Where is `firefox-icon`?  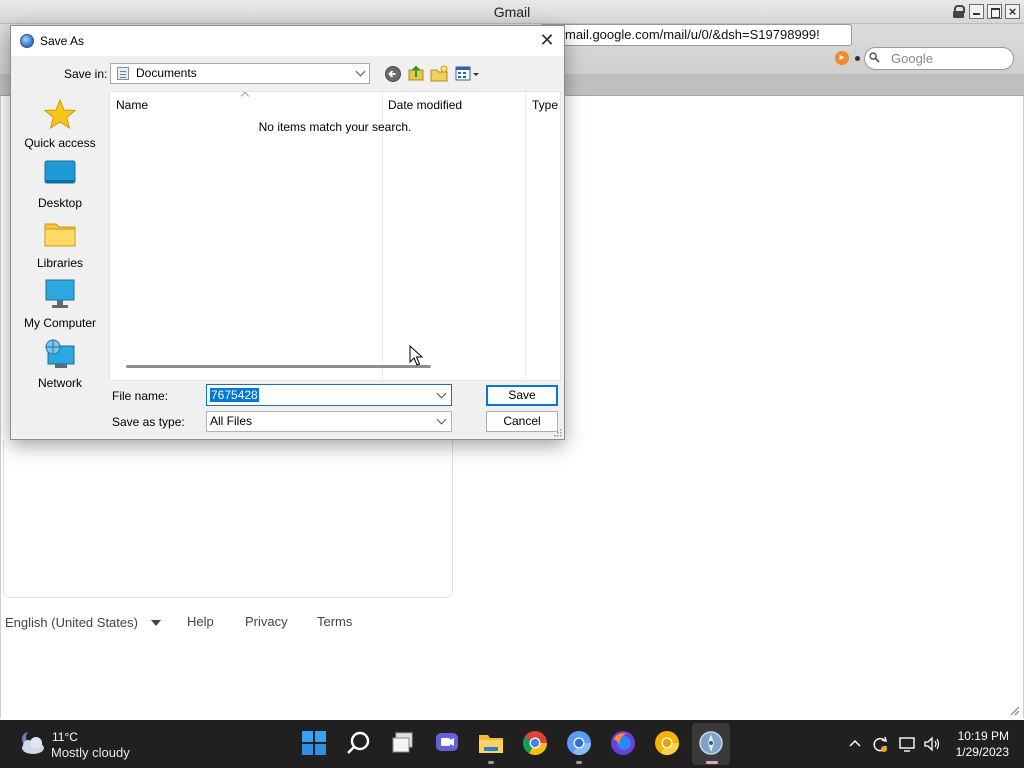 firefox-icon is located at coordinates (623, 743).